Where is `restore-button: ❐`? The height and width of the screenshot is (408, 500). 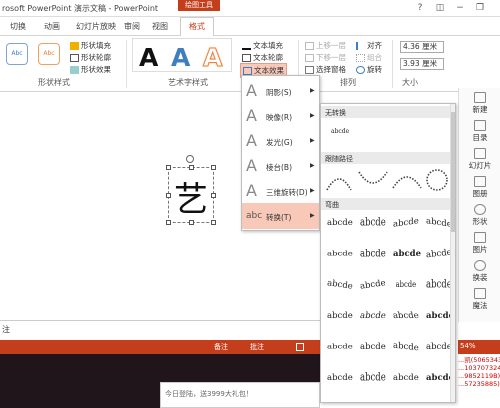
restore-button: ❐ is located at coordinates (480, 8).